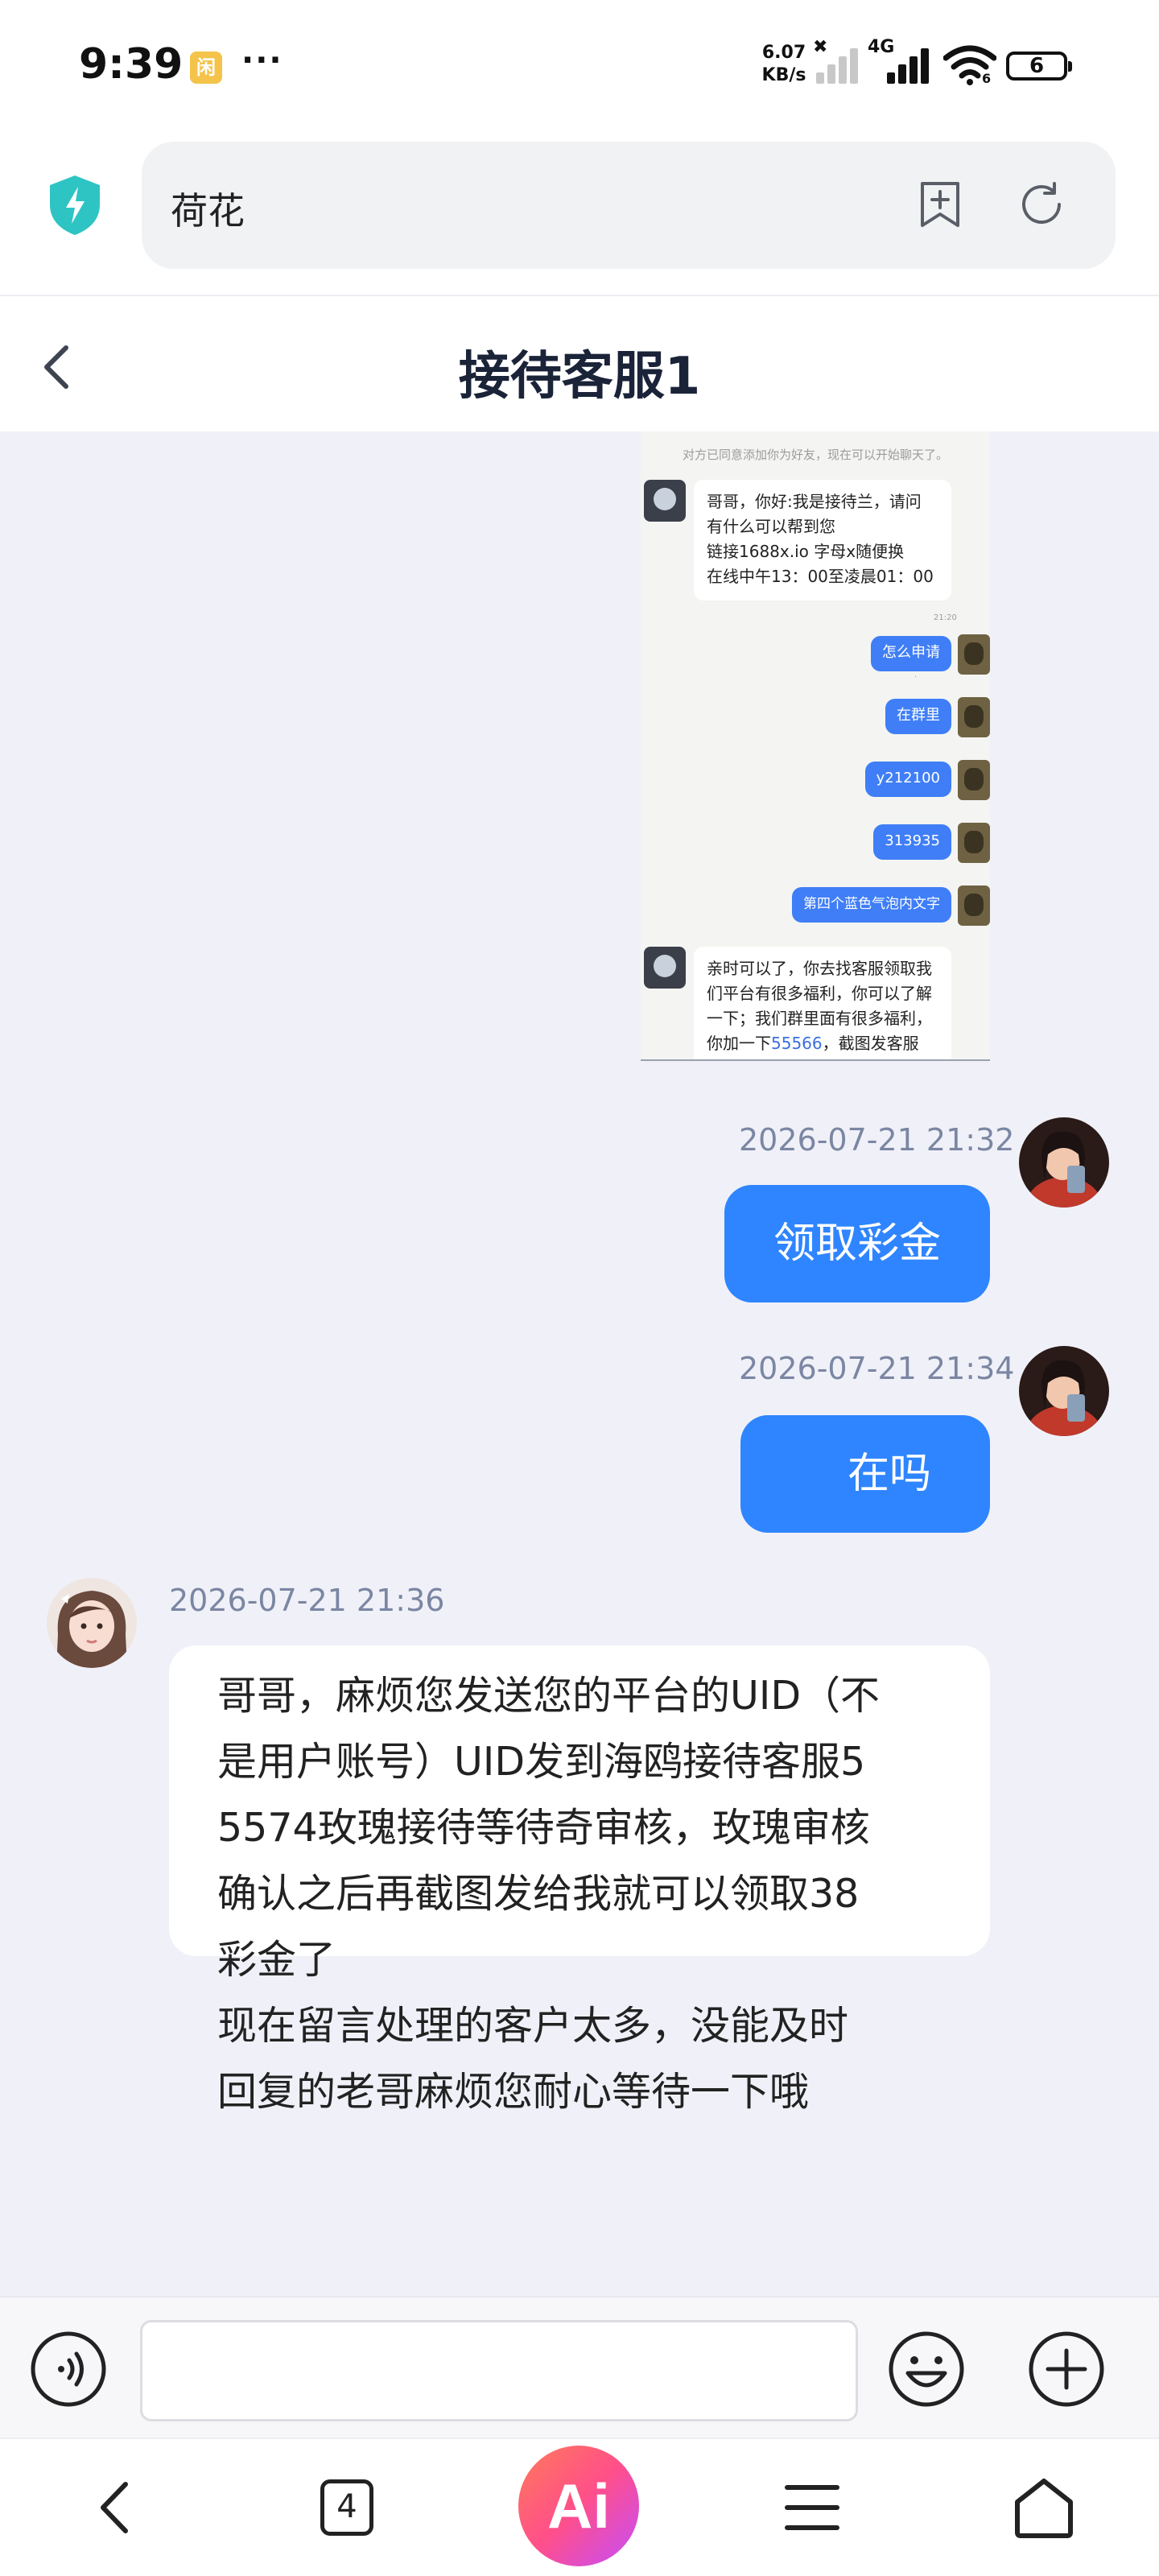 The height and width of the screenshot is (2576, 1159). I want to click on screenshot-link: 55566, so click(797, 1043).